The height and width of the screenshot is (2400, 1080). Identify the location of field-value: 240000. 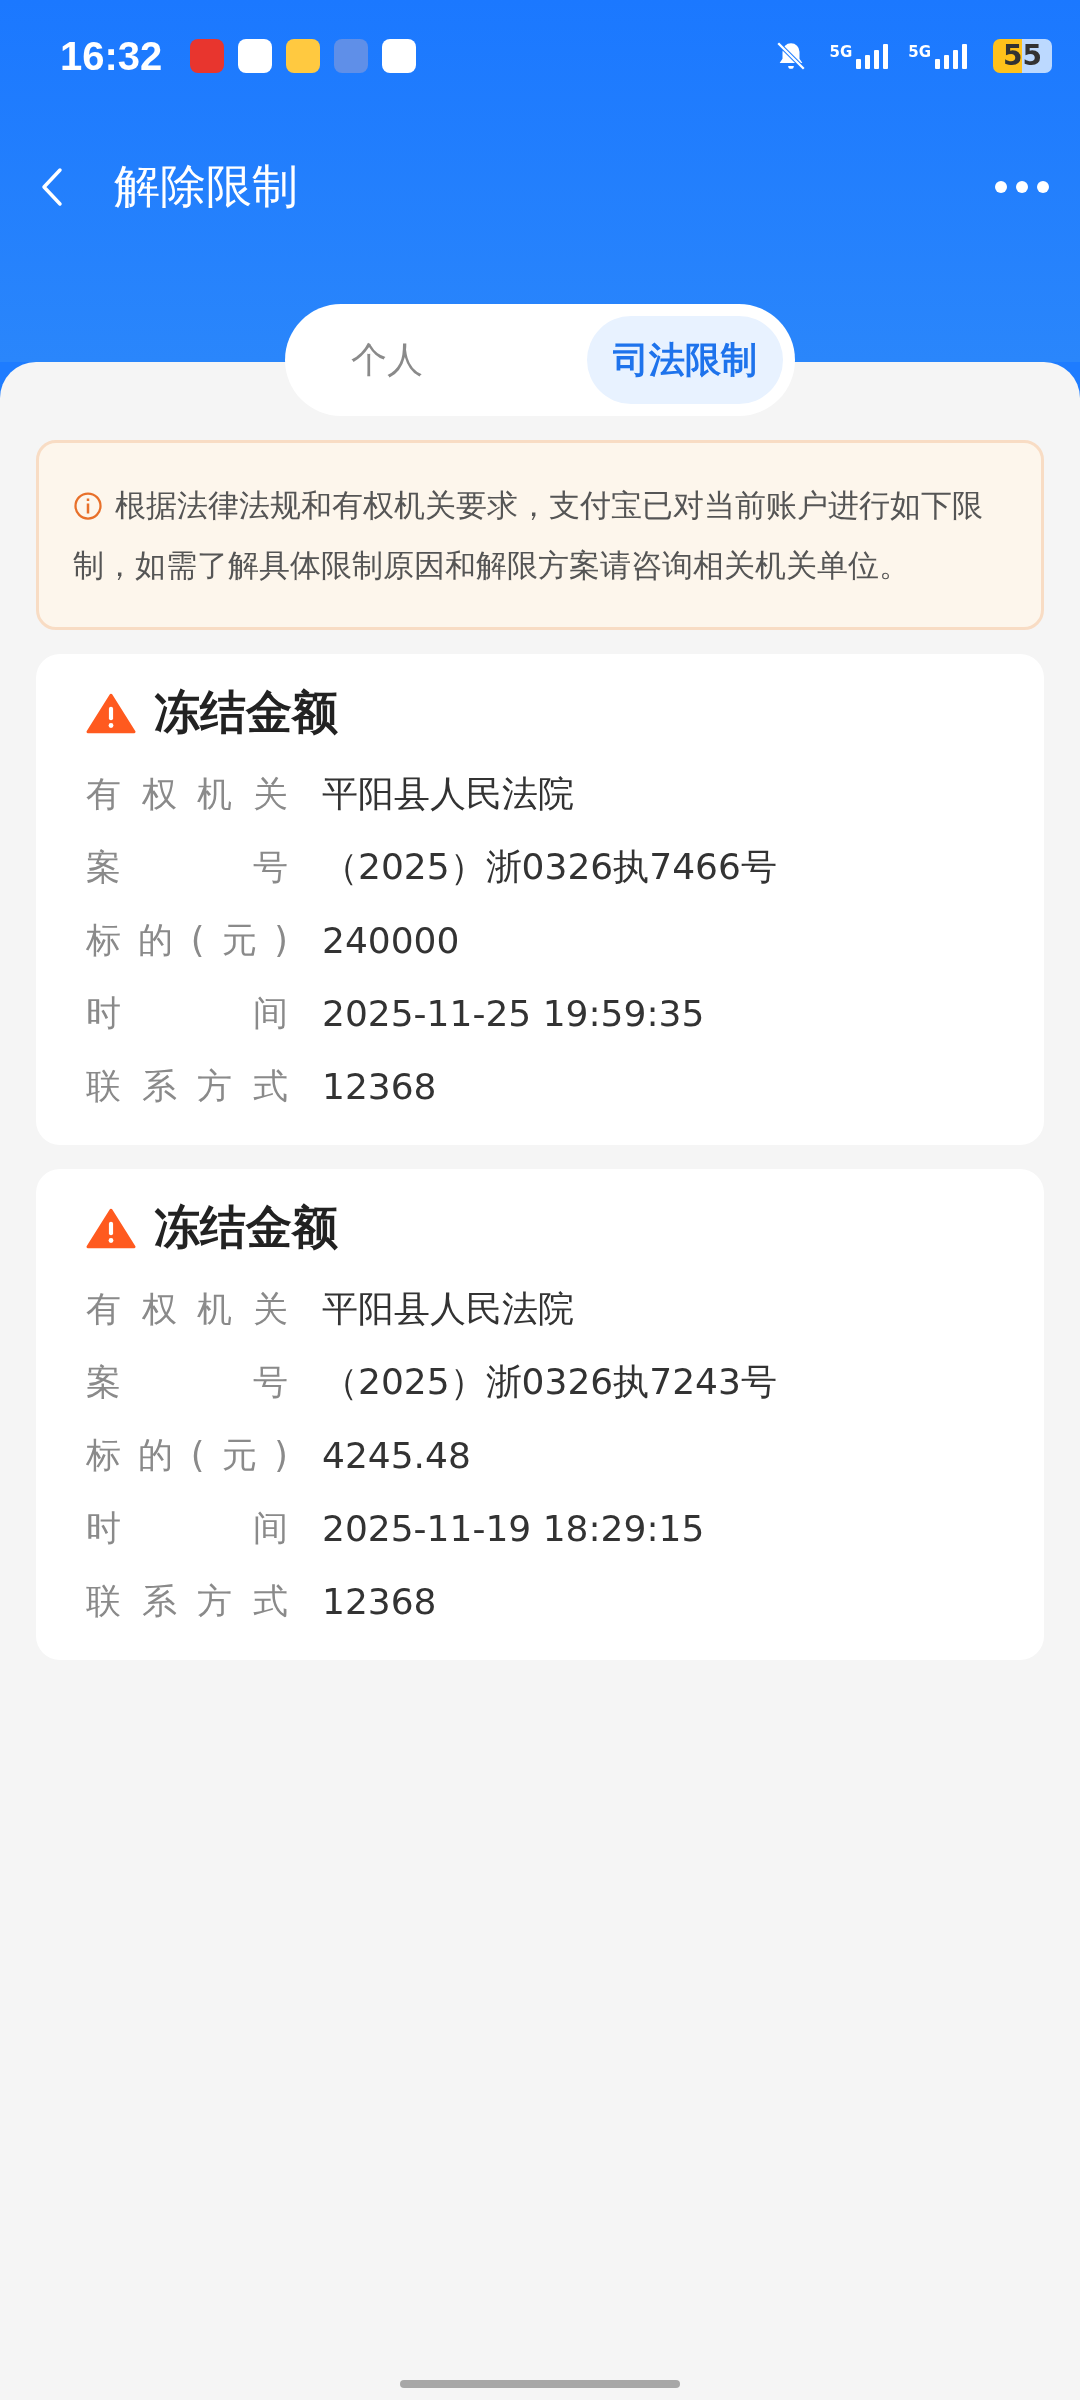
(391, 940).